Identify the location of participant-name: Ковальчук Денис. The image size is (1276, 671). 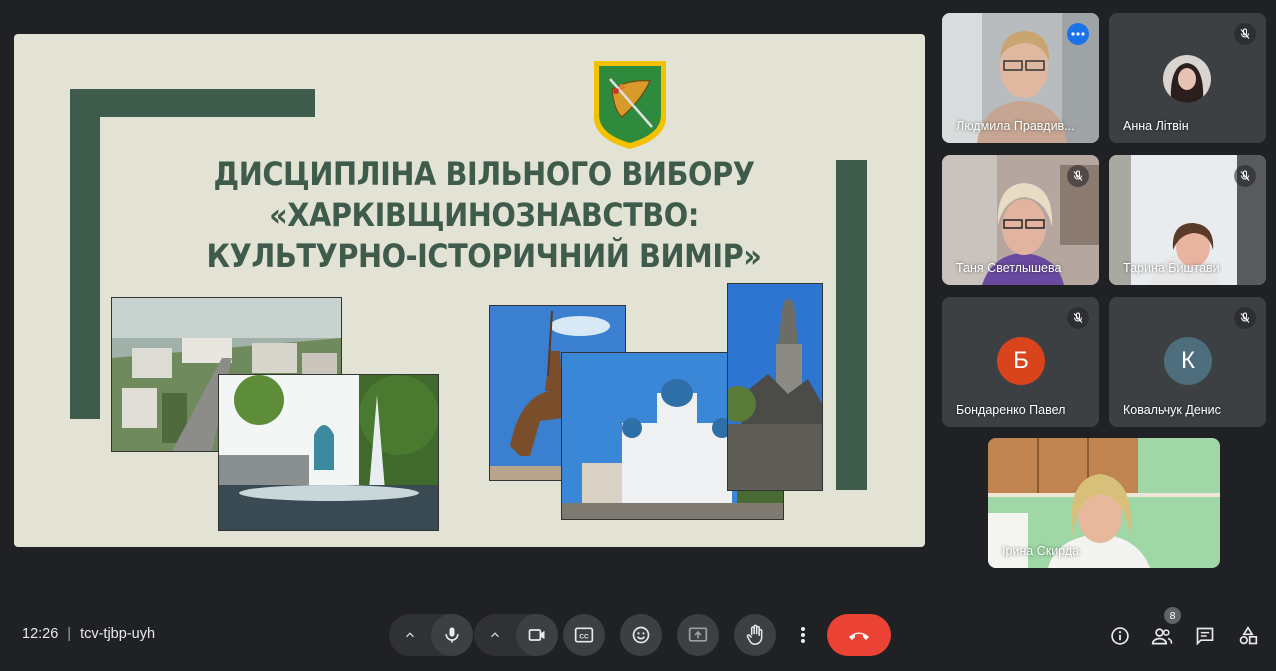
(1172, 410).